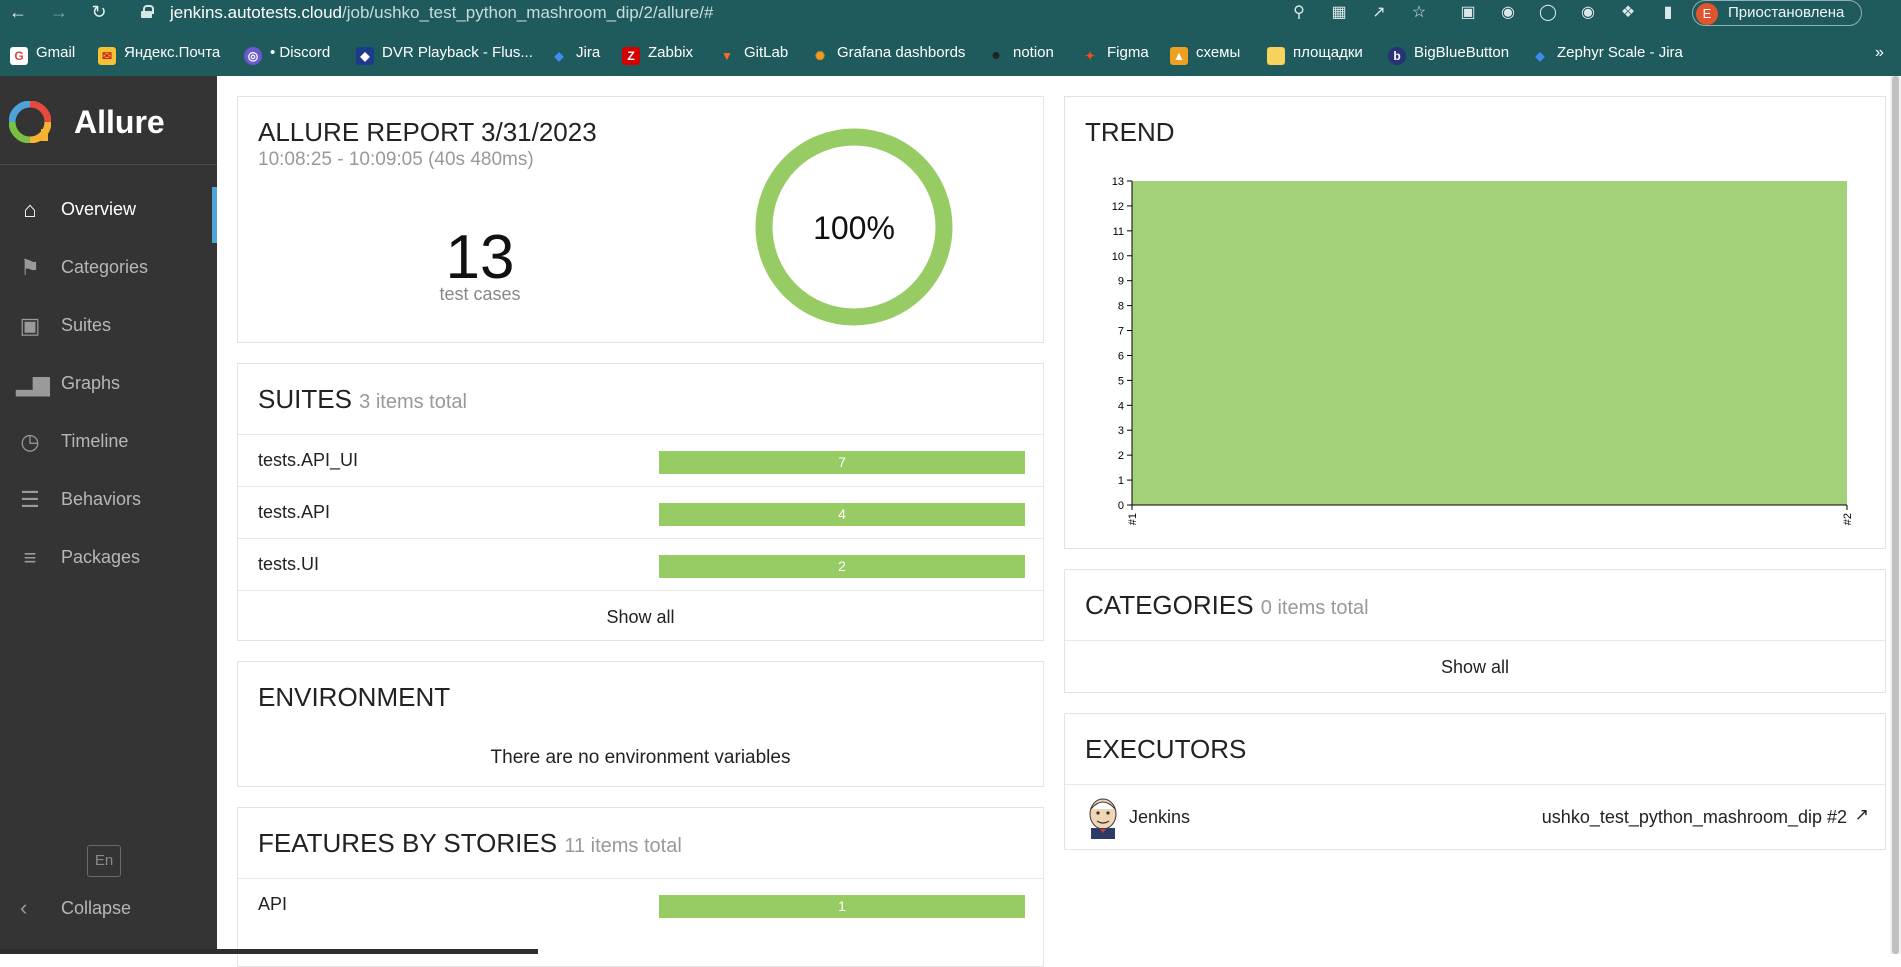 Image resolution: width=1901 pixels, height=967 pixels. I want to click on scrollbar-thumb, so click(1895, 515).